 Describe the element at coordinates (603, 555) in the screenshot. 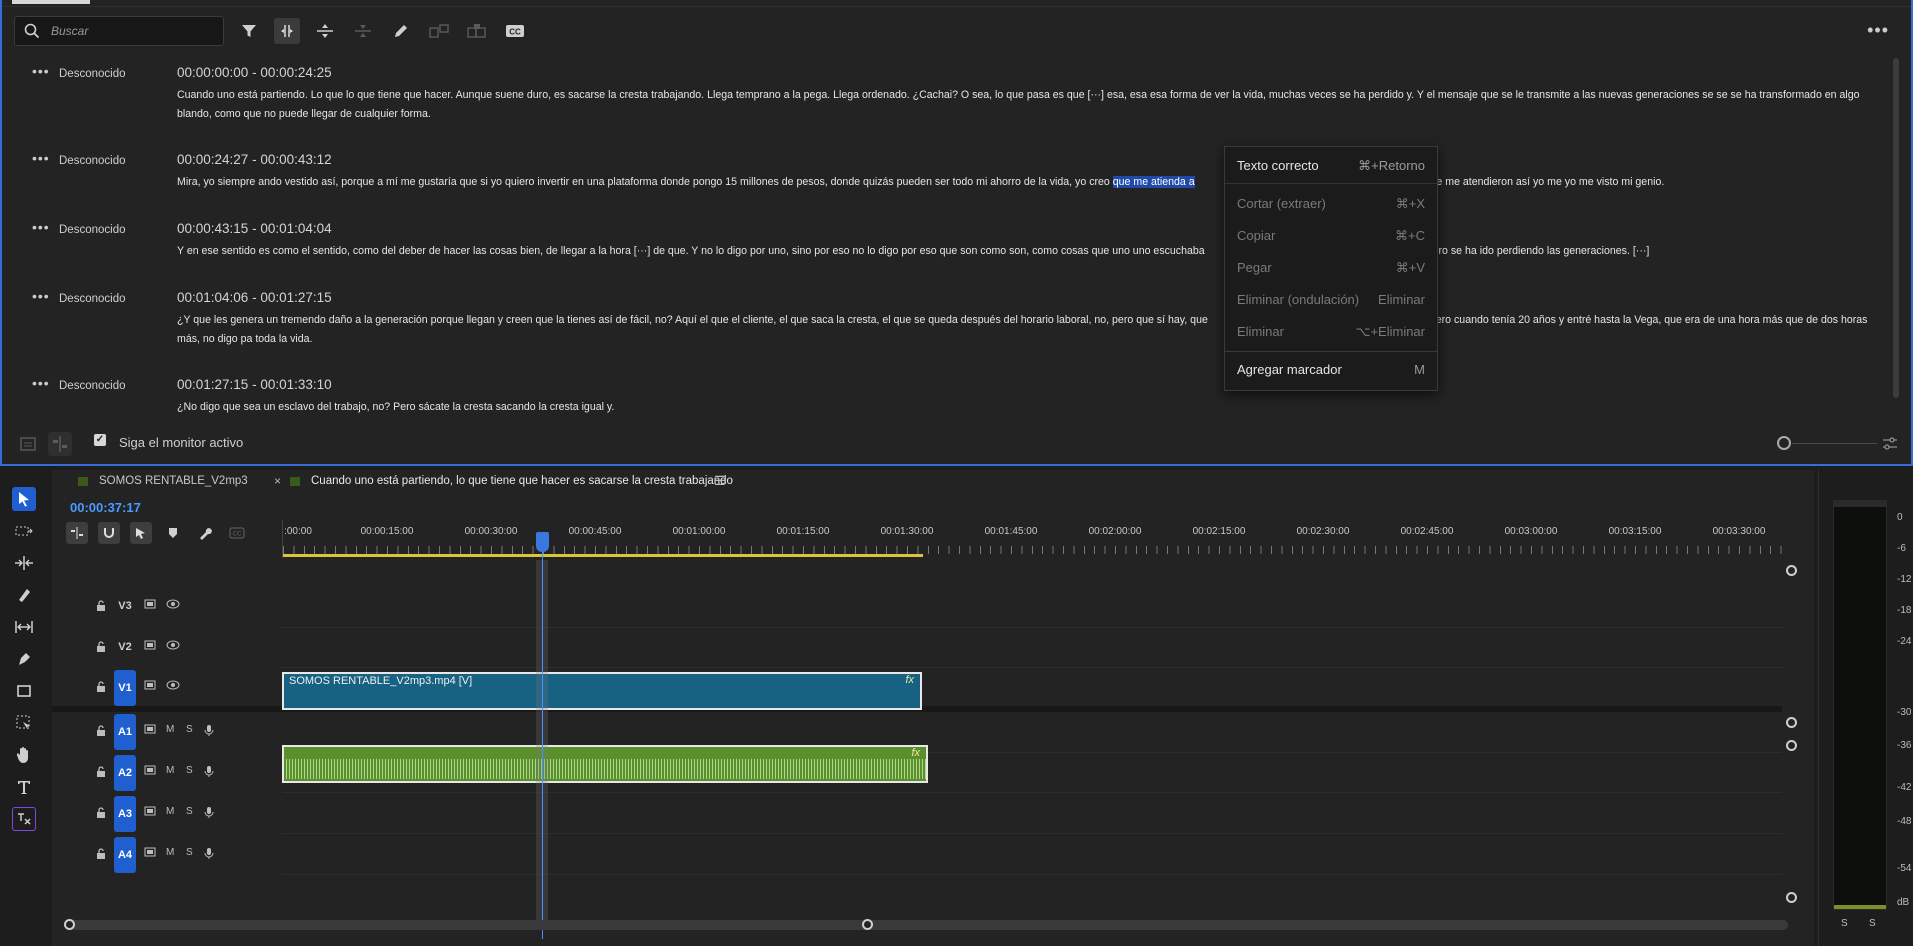

I see `work-area-bar` at that location.